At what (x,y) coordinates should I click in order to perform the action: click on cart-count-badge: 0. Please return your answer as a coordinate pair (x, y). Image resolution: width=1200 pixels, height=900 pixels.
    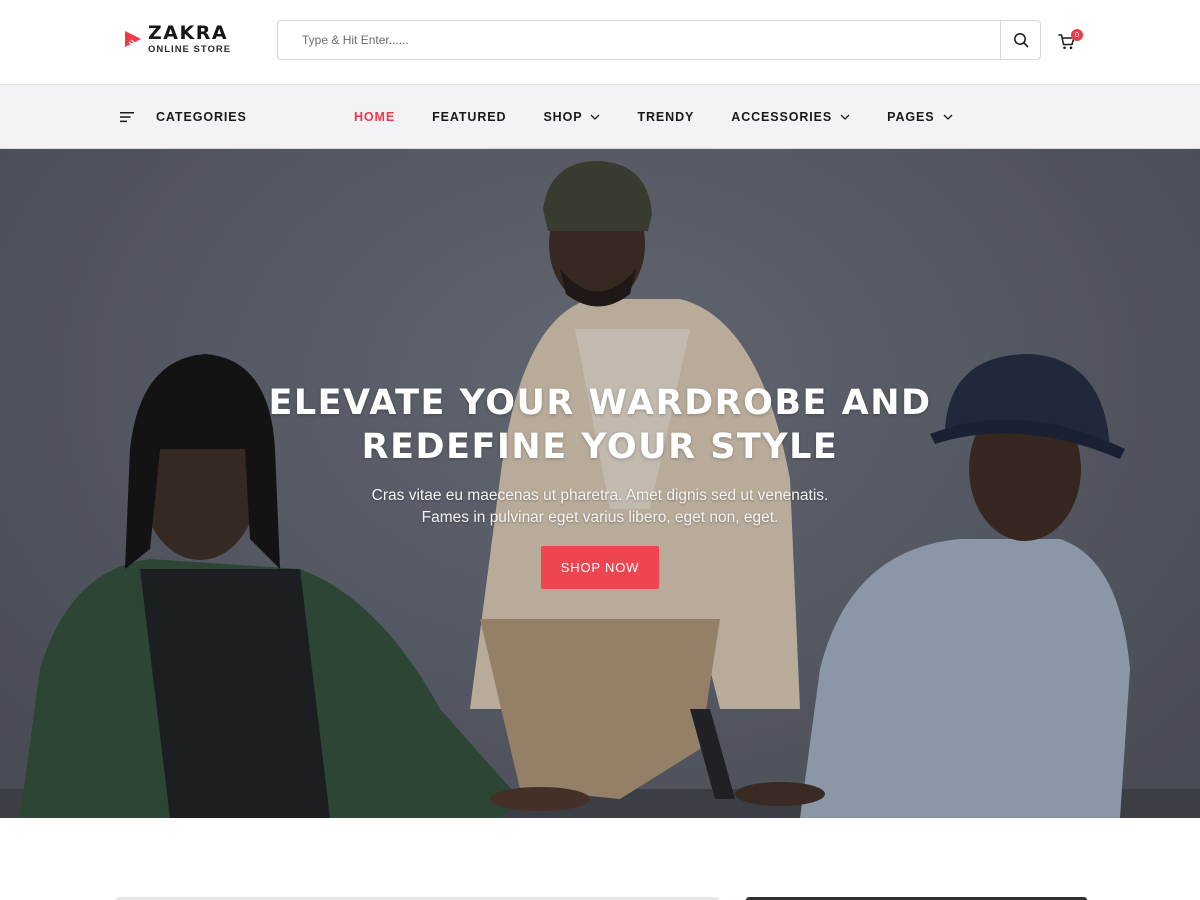
    Looking at the image, I should click on (1077, 35).